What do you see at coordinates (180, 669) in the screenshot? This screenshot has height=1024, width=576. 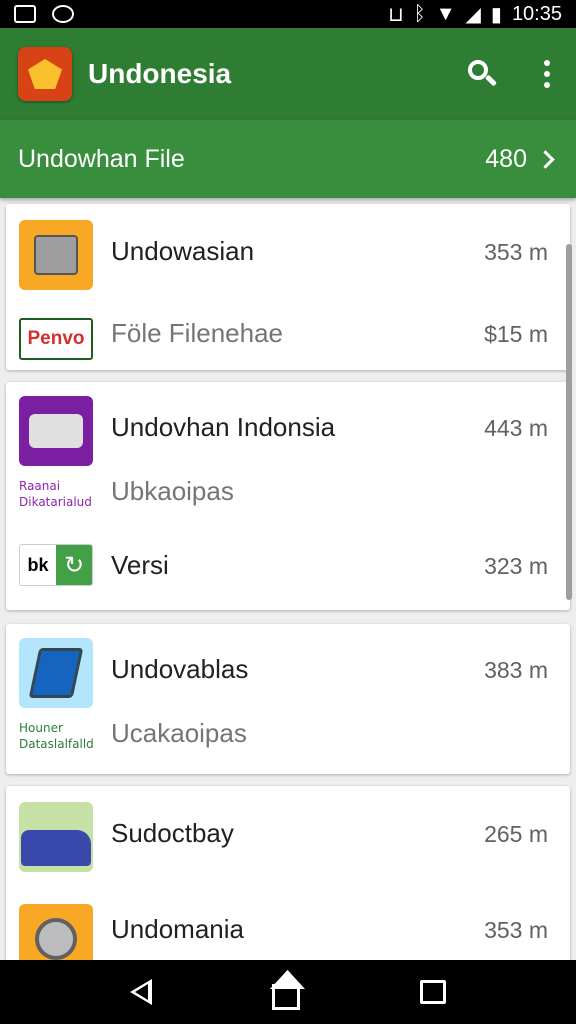 I see `item-title: Undovablas` at bounding box center [180, 669].